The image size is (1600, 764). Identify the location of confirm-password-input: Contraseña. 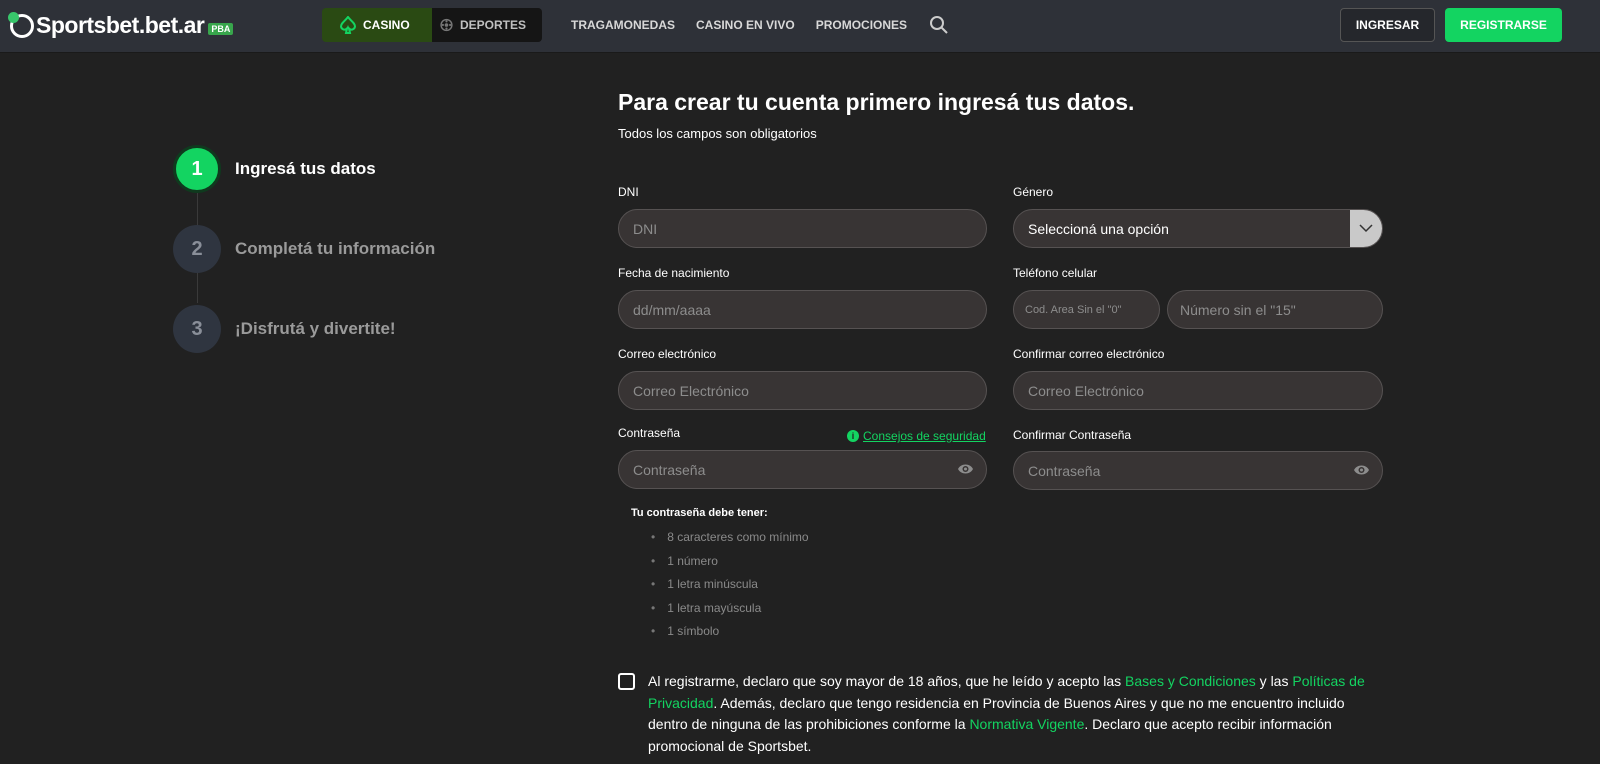
(1198, 470).